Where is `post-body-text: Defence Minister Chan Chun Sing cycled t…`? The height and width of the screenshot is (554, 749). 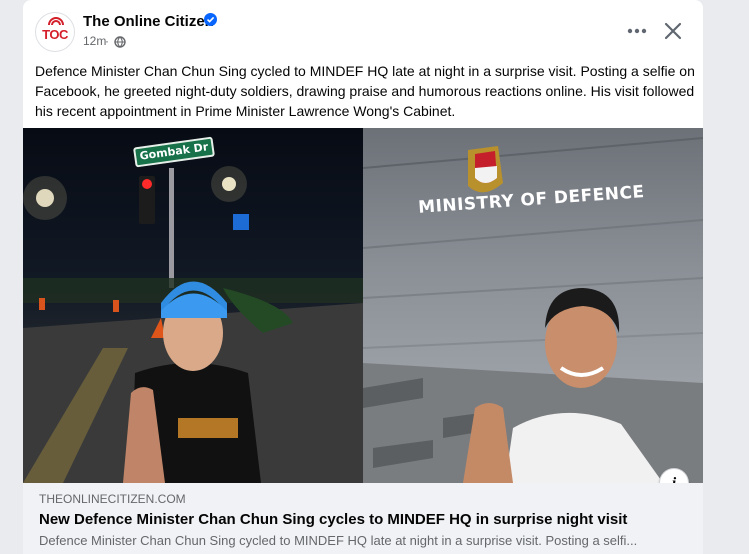
post-body-text: Defence Minister Chan Chun Sing cycled t… is located at coordinates (365, 91).